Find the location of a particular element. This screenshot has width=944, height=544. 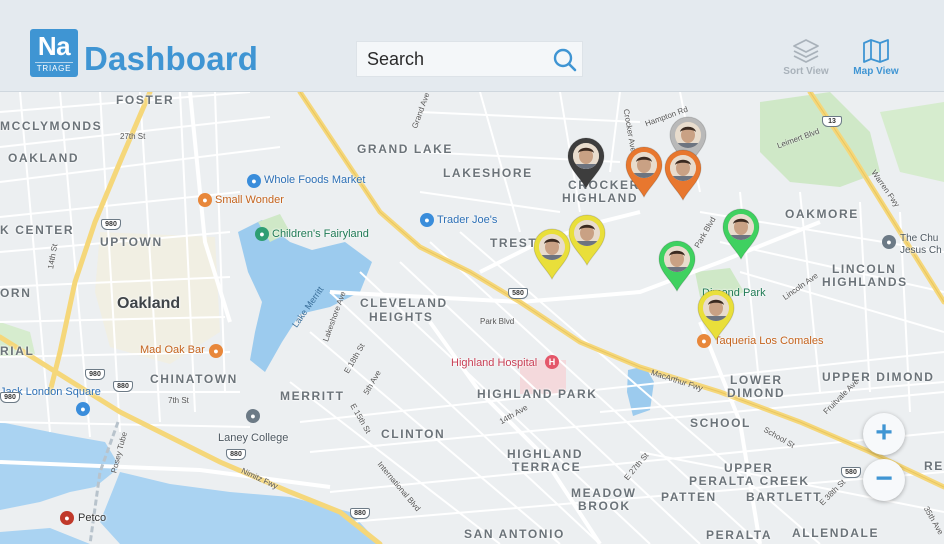

area-label: BROOK is located at coordinates (604, 506).